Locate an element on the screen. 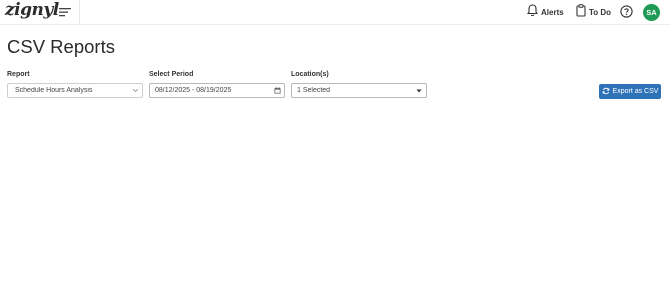 The height and width of the screenshot is (302, 670). period-value: 08/12/2025 - 08/19/2025 is located at coordinates (193, 90).